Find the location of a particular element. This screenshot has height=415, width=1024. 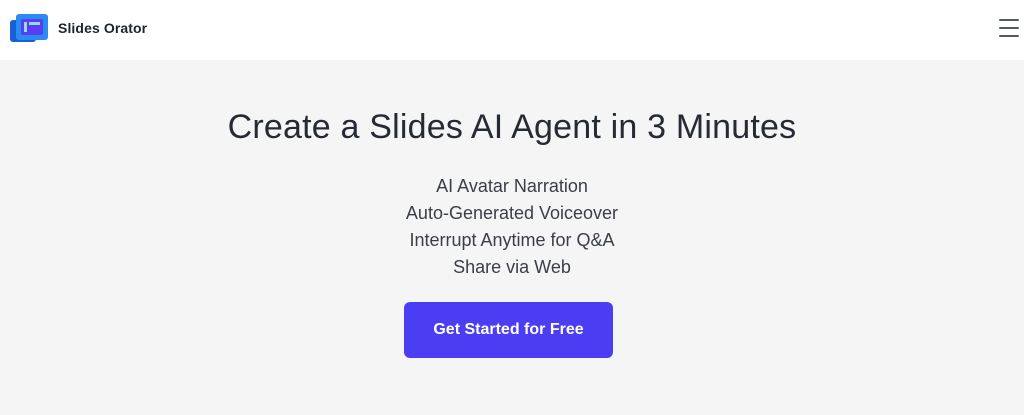

feature-item: Interrupt Anytime for Q&A is located at coordinates (512, 240).